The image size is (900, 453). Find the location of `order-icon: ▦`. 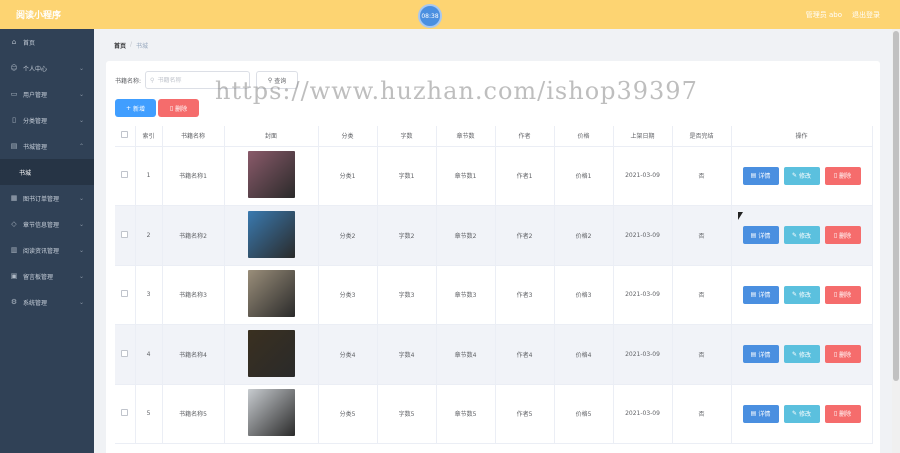

order-icon: ▦ is located at coordinates (14, 198).